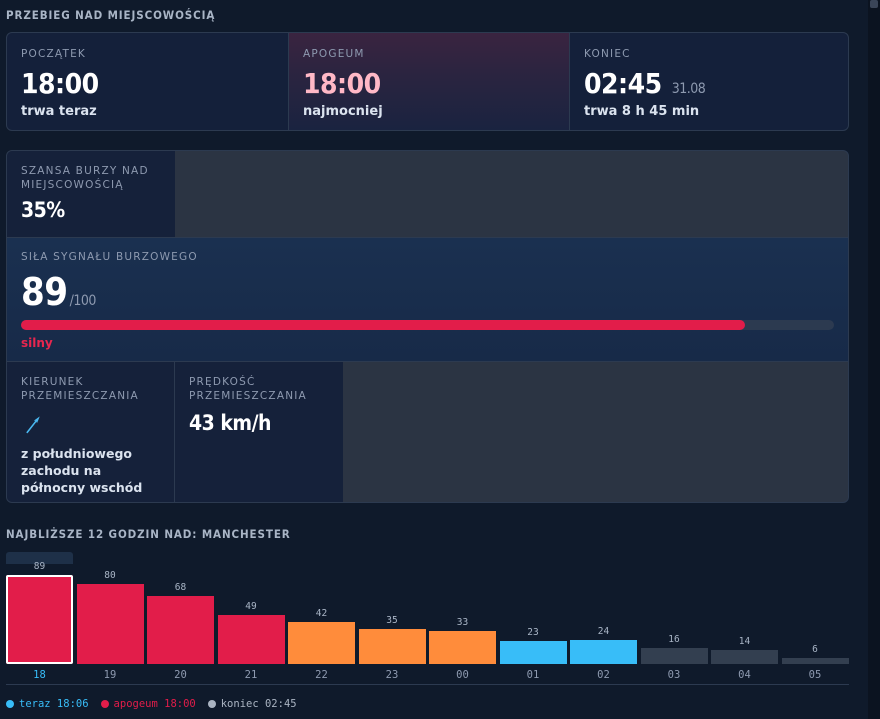 The image size is (880, 719). What do you see at coordinates (109, 257) in the screenshot?
I see `signal-label: SIŁA SYGNAŁU BURZOWEGO` at bounding box center [109, 257].